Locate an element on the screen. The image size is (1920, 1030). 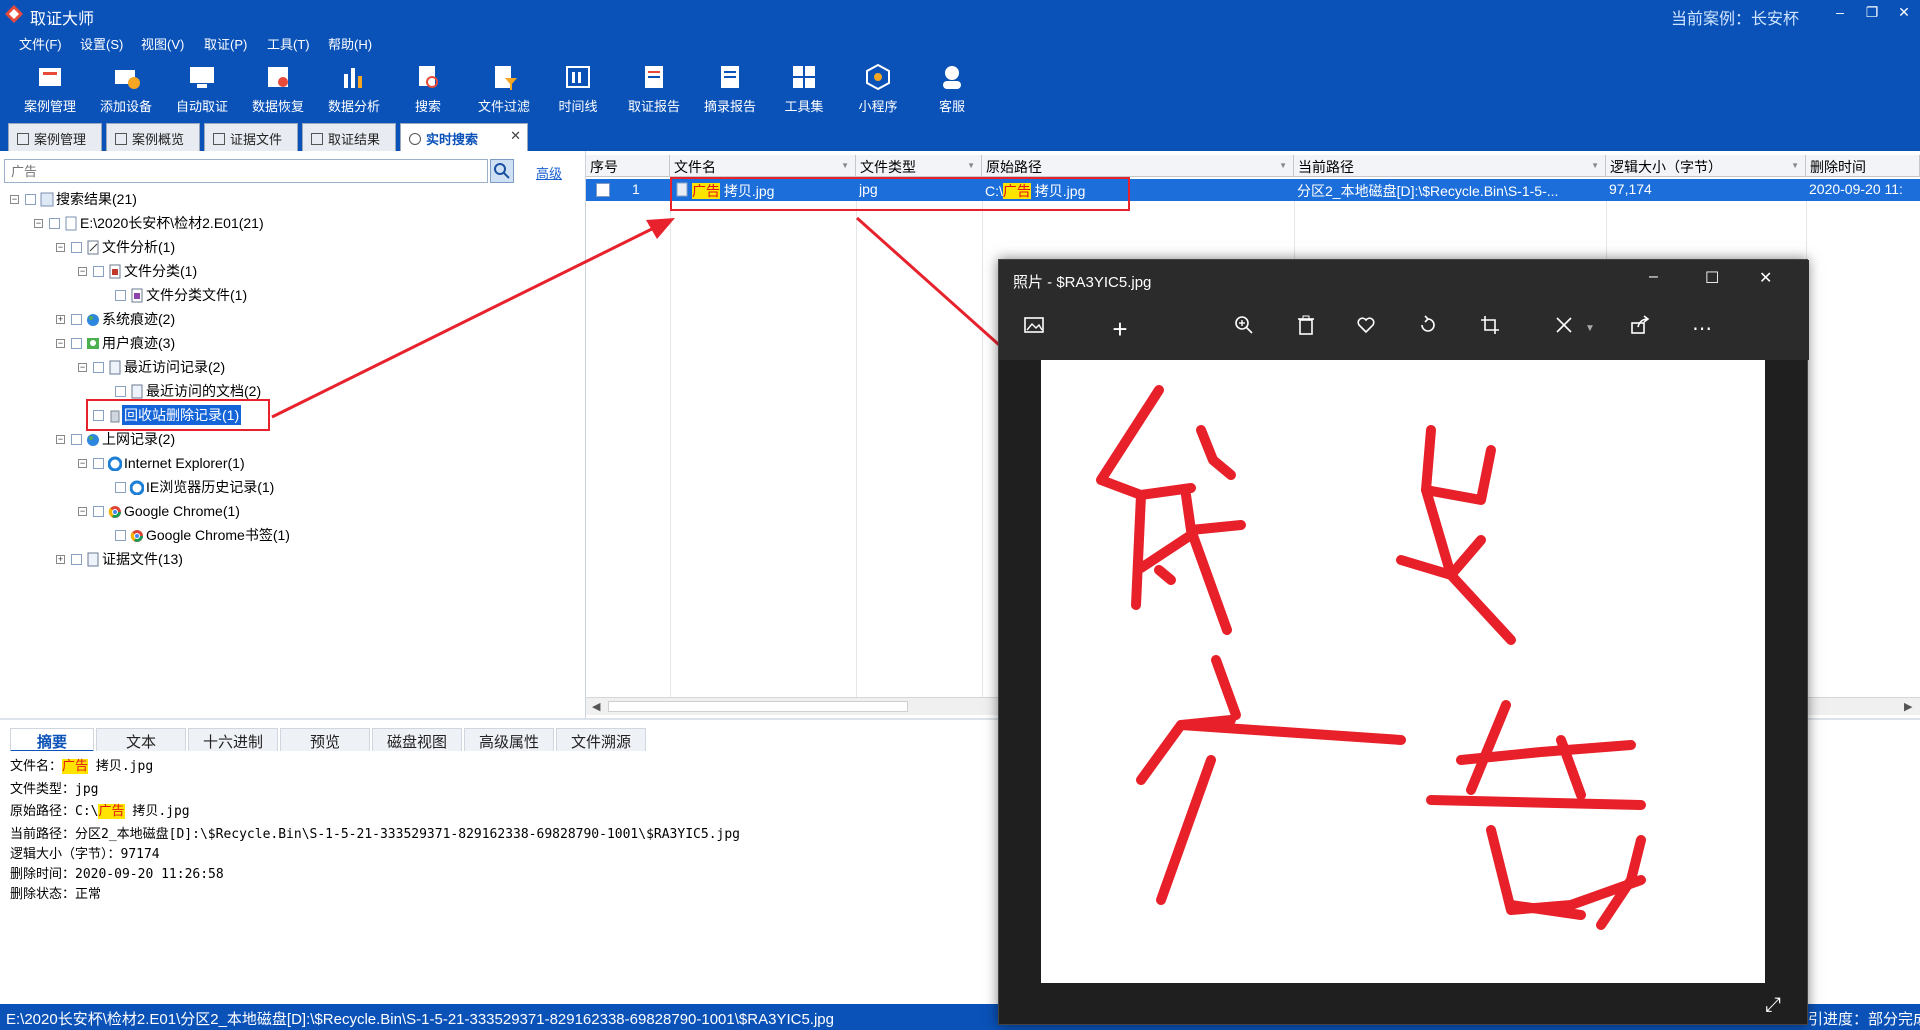
photo-viewer-toolbar: + ▼ ⋯ is located at coordinates (1404, 330).